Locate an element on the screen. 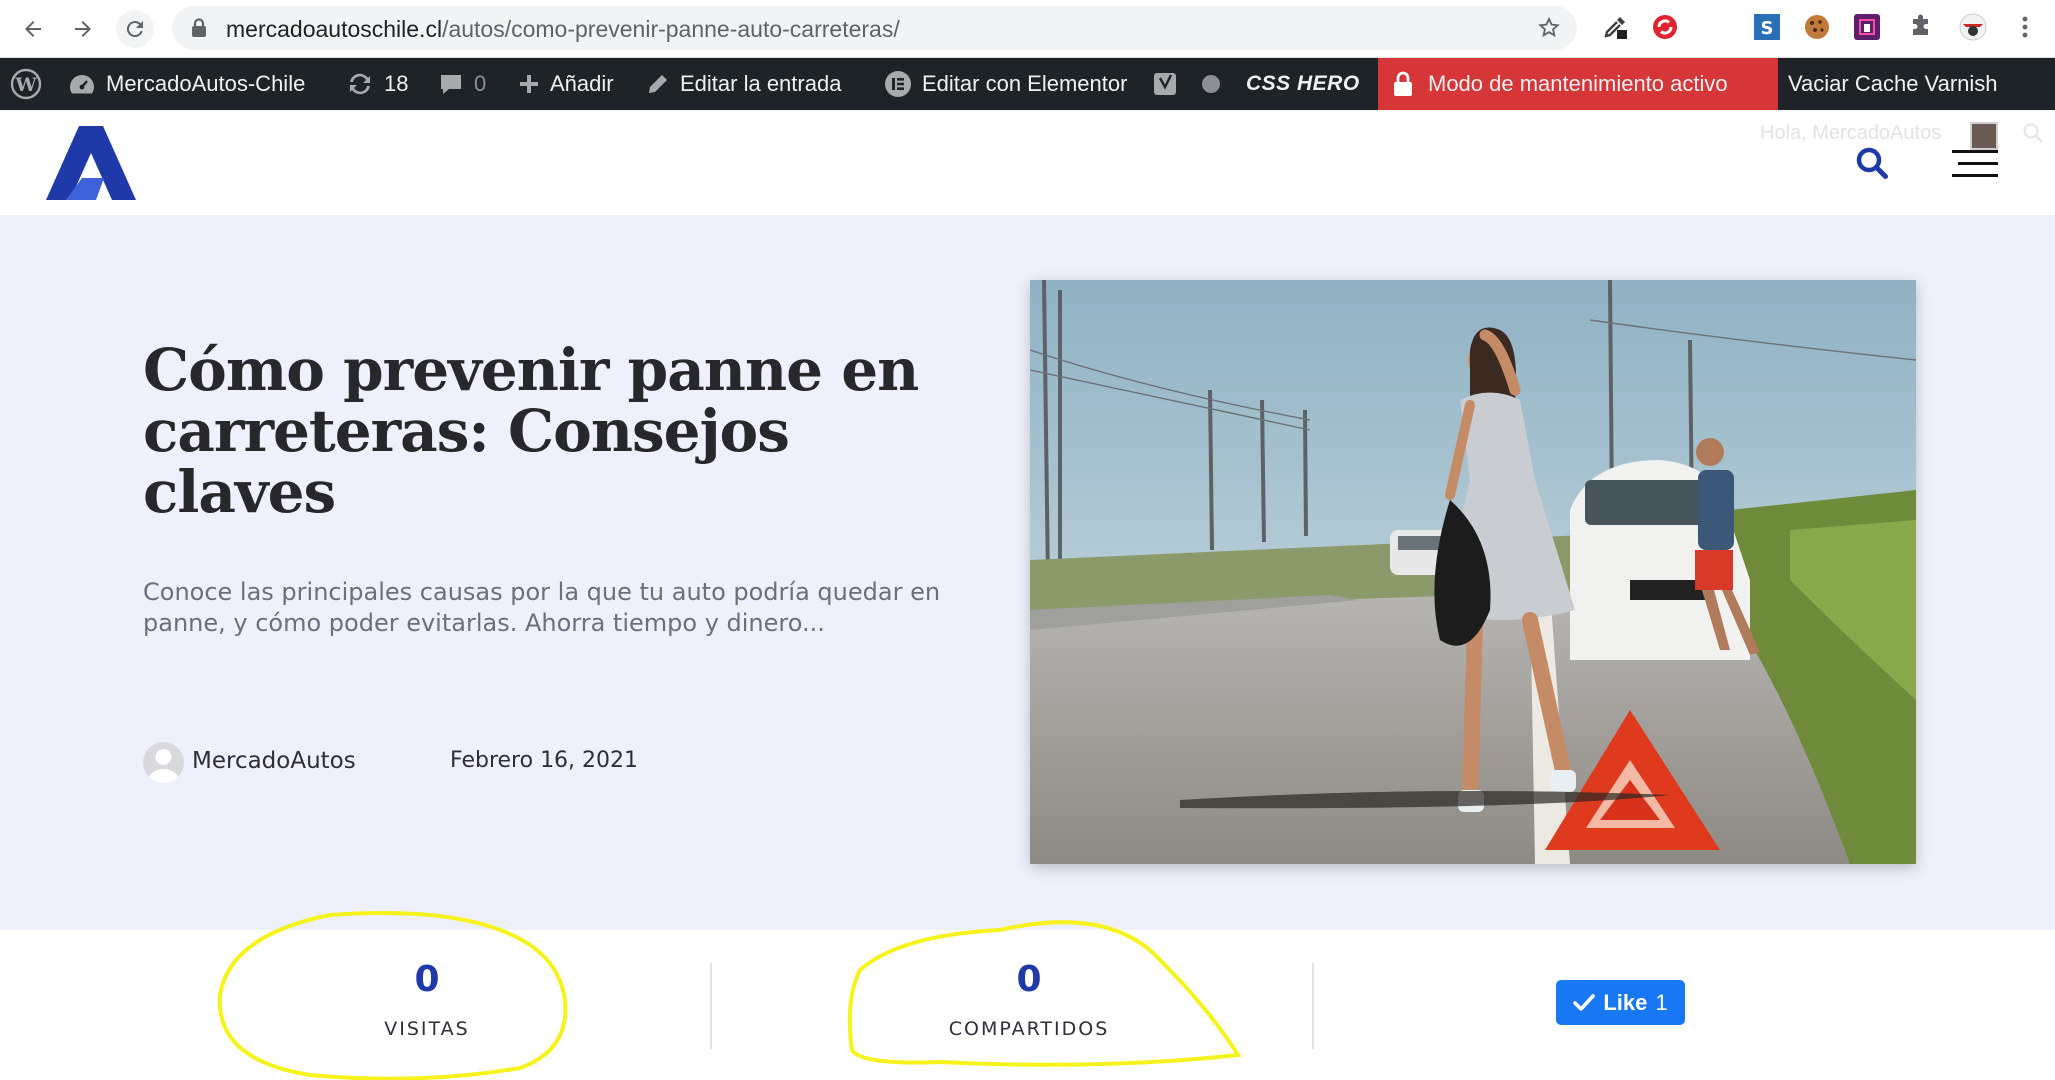 This screenshot has width=2055, height=1080. author-avatar is located at coordinates (163, 762).